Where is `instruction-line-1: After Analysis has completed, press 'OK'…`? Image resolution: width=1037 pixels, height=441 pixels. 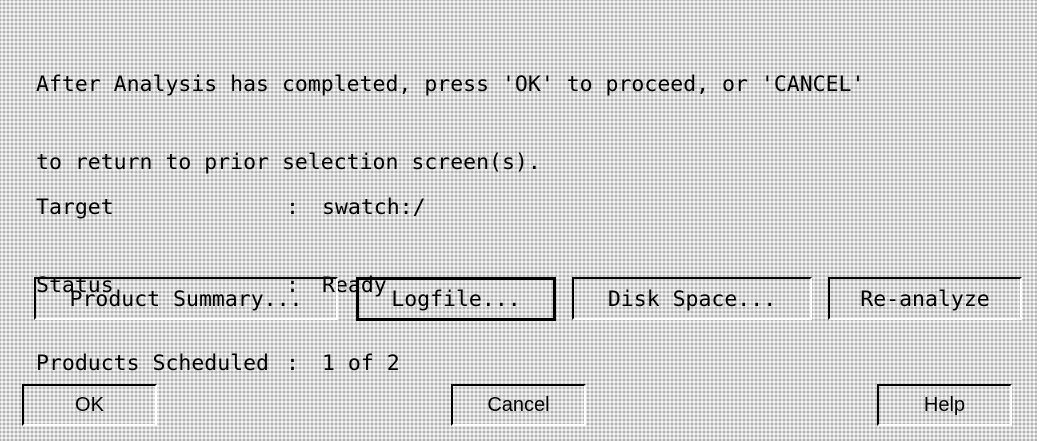 instruction-line-1: After Analysis has completed, press 'OK'… is located at coordinates (450, 84).